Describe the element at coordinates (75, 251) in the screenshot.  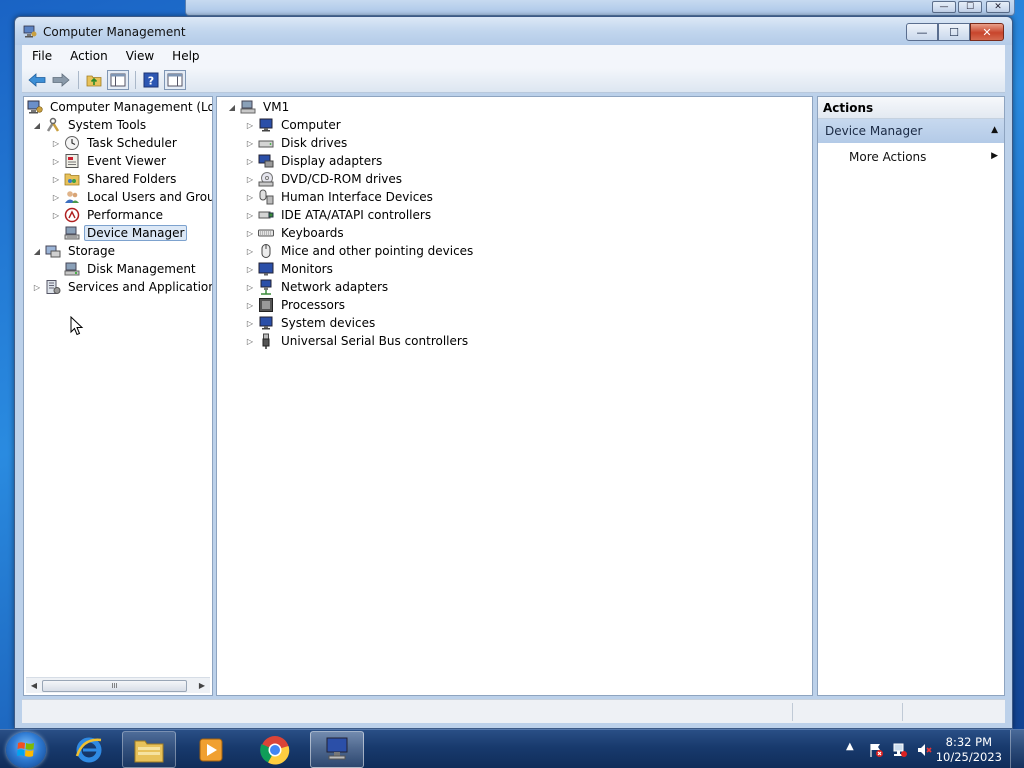
I see `tree-node-storage: ◢ Storage` at that location.